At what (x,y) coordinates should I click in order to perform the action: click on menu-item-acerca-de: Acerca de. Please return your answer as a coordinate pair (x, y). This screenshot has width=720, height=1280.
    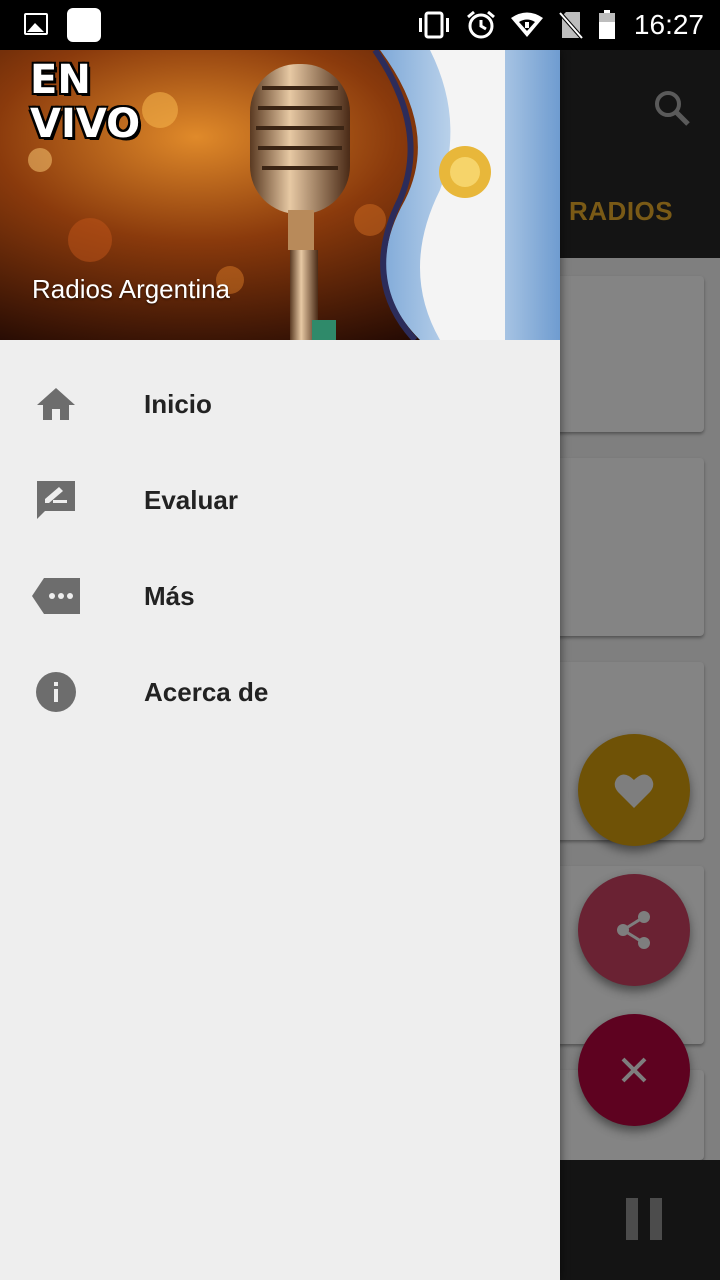
    Looking at the image, I should click on (280, 692).